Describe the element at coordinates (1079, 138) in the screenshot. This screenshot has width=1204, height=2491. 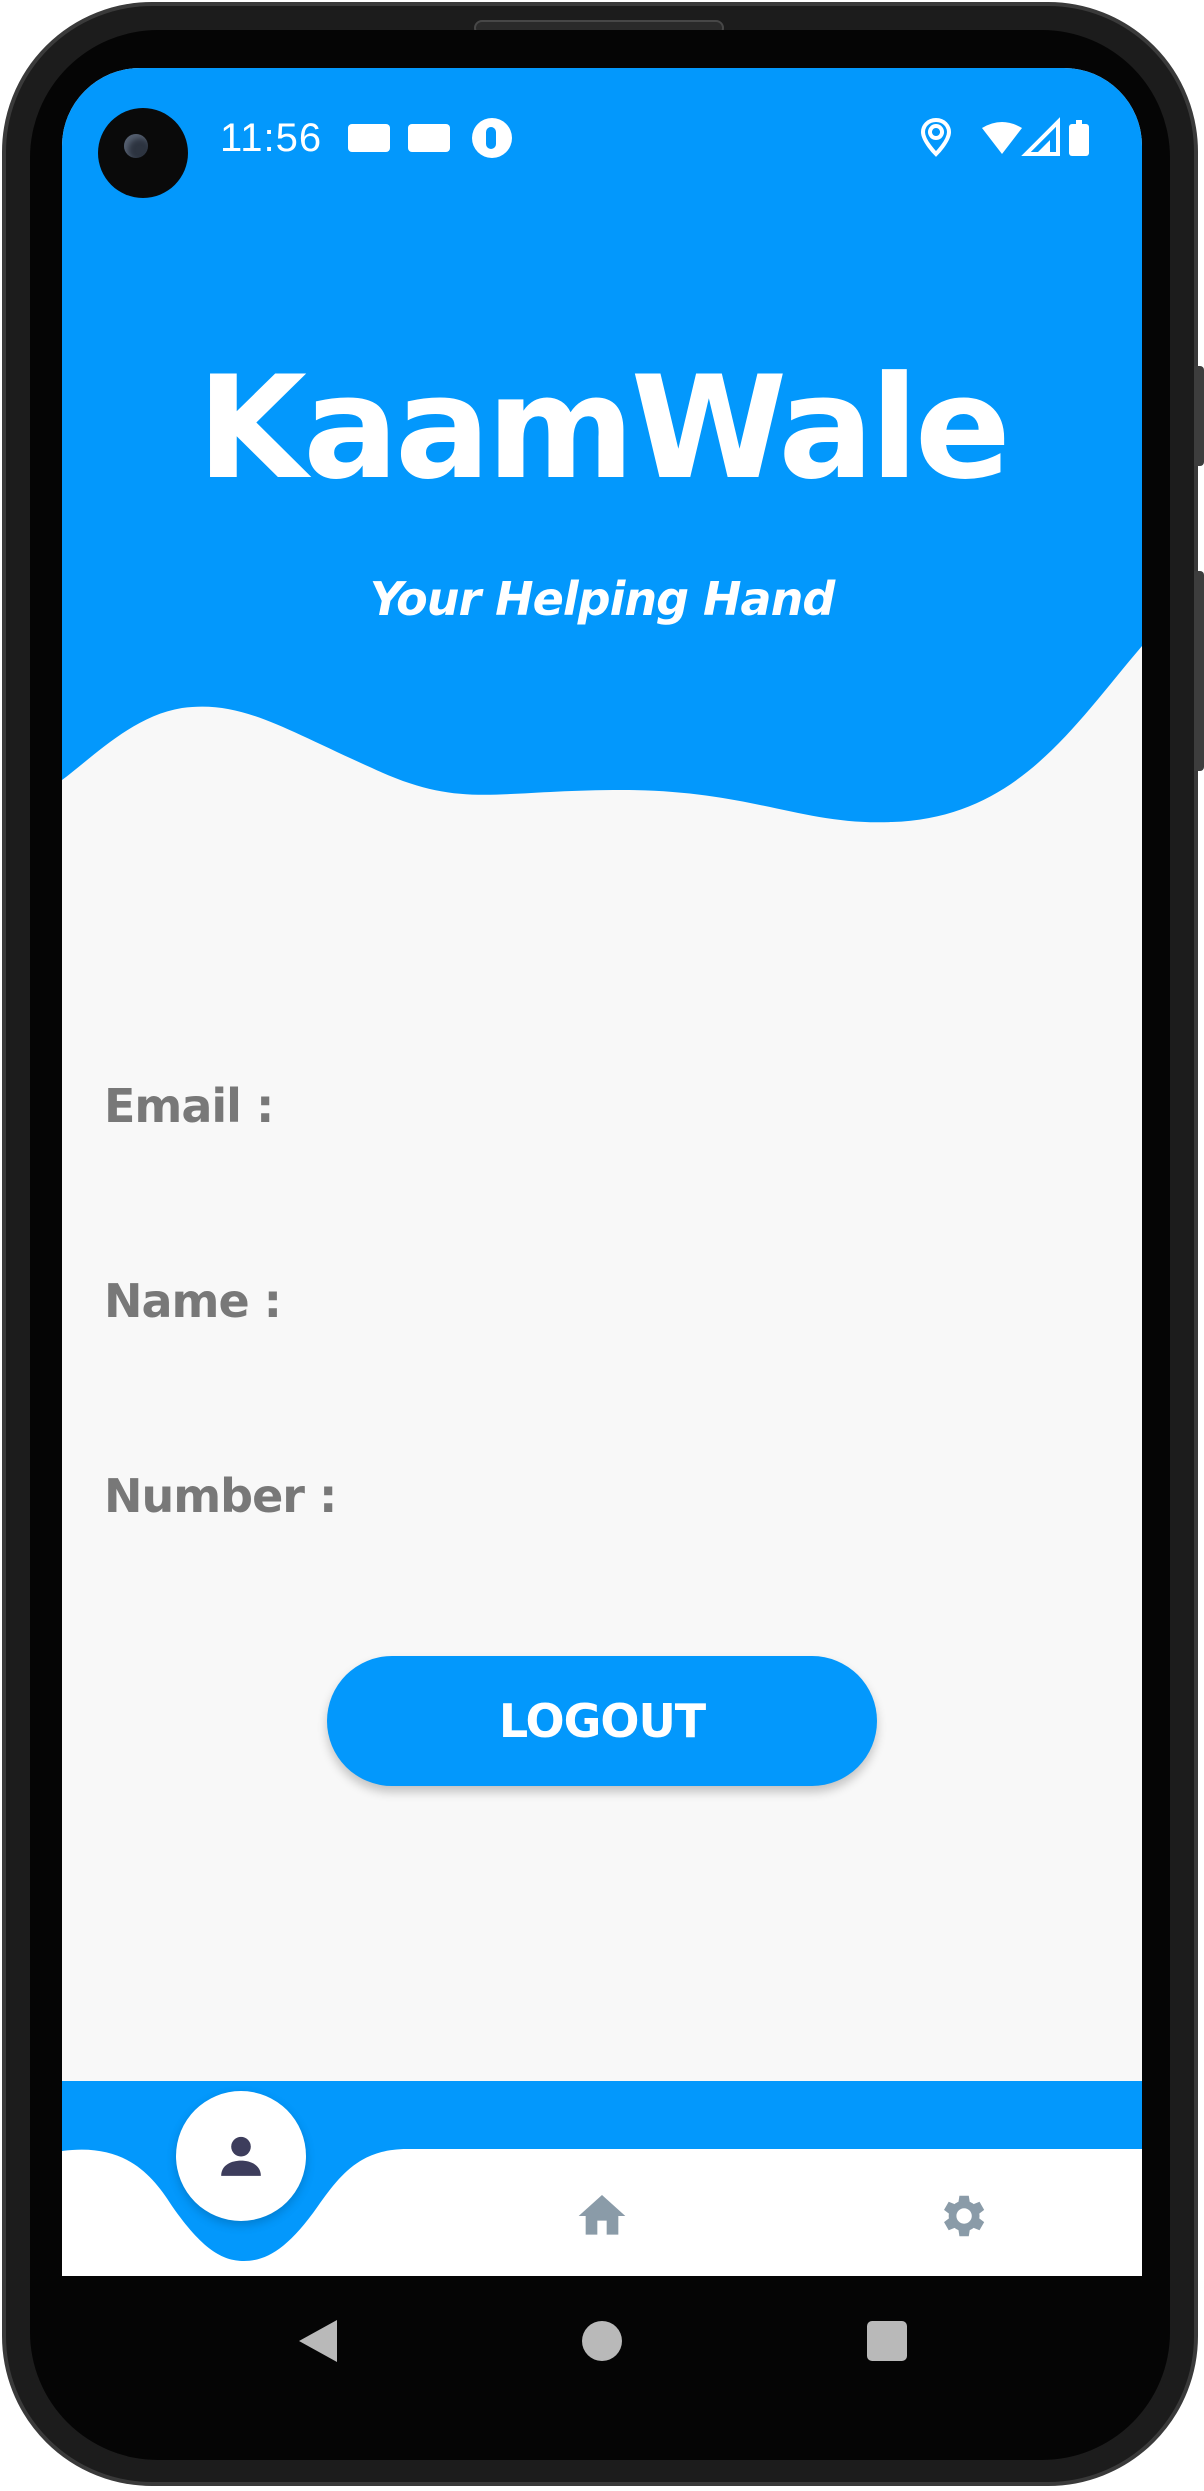
I see `battery-icon` at that location.